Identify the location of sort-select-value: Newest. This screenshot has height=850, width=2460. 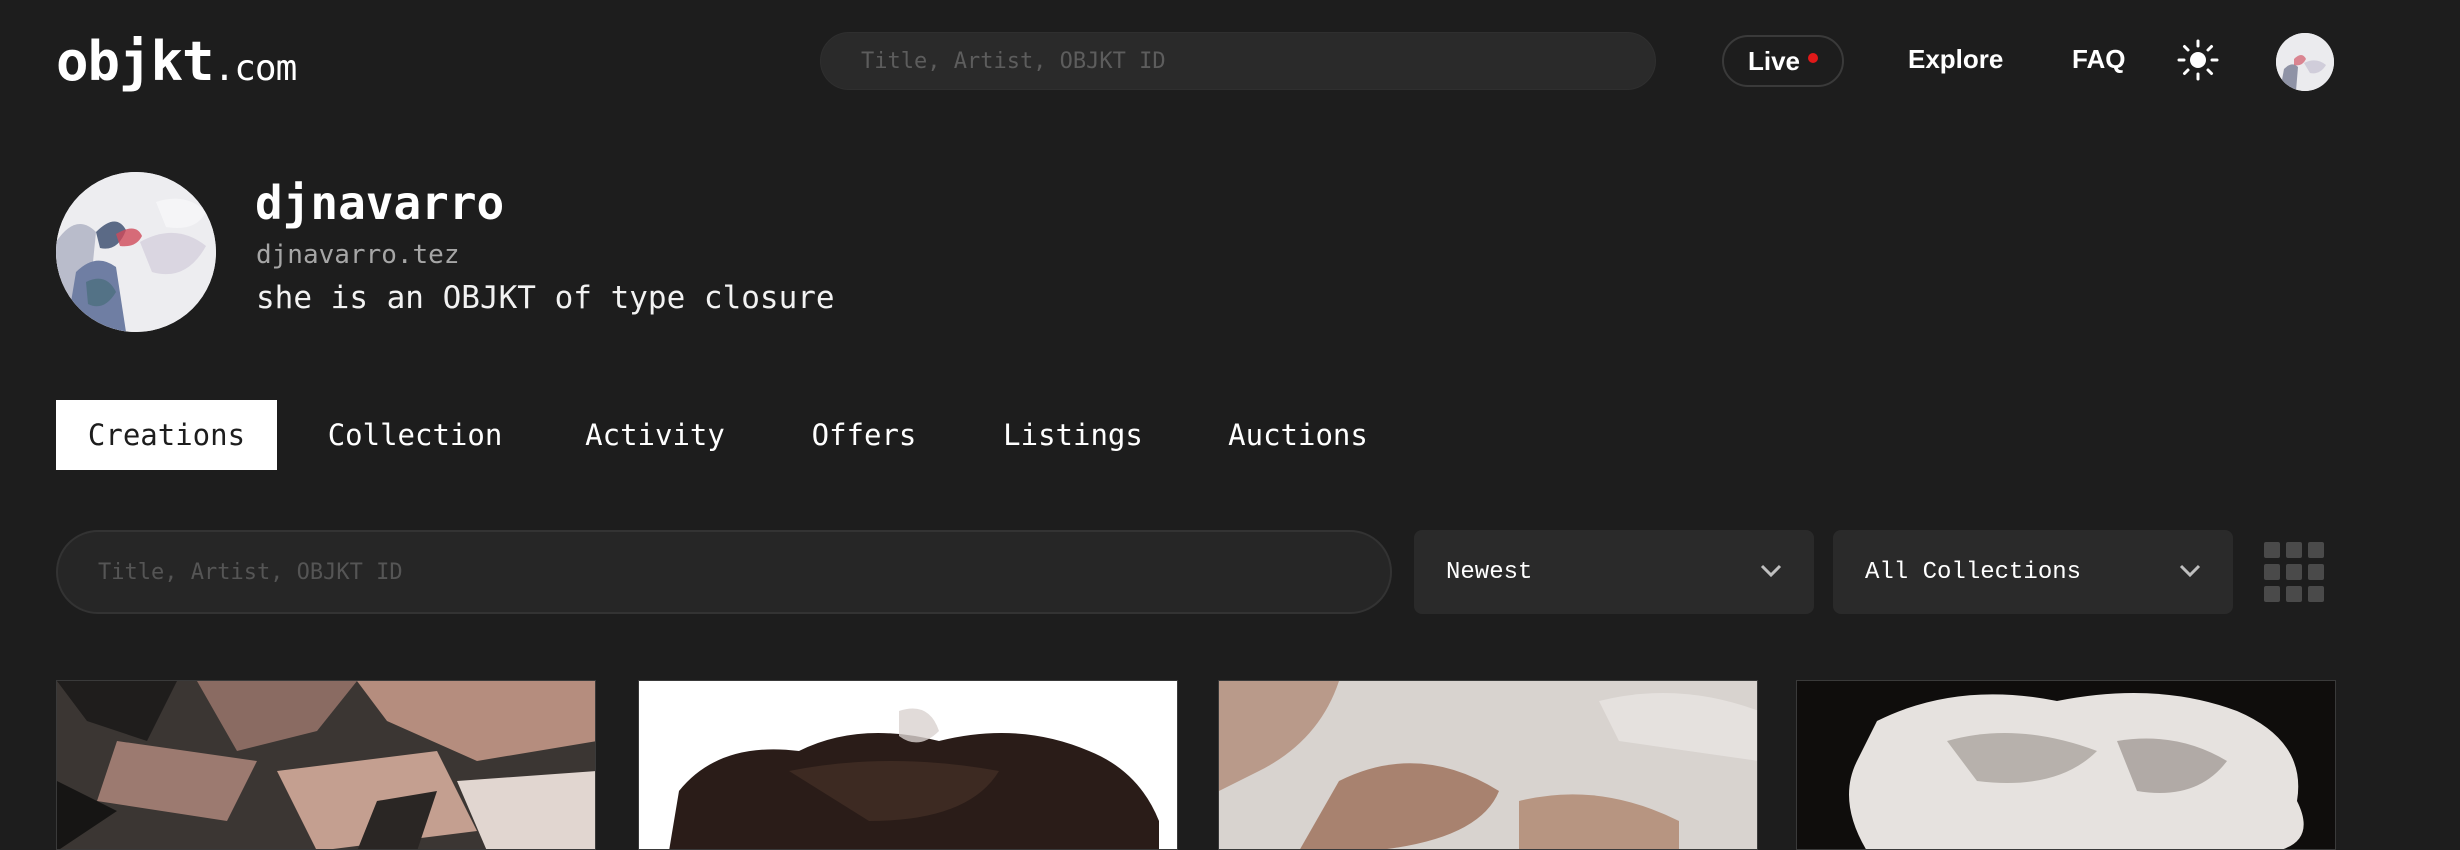
(1489, 572).